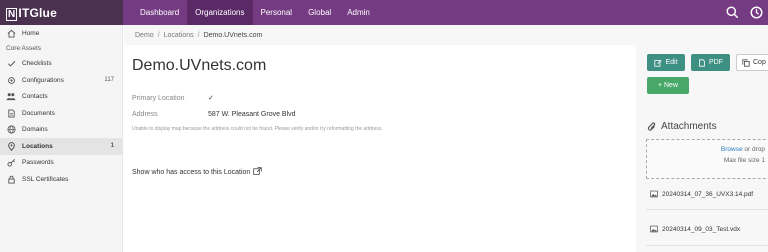  What do you see at coordinates (109, 80) in the screenshot?
I see `sidebar-item-count: 117` at bounding box center [109, 80].